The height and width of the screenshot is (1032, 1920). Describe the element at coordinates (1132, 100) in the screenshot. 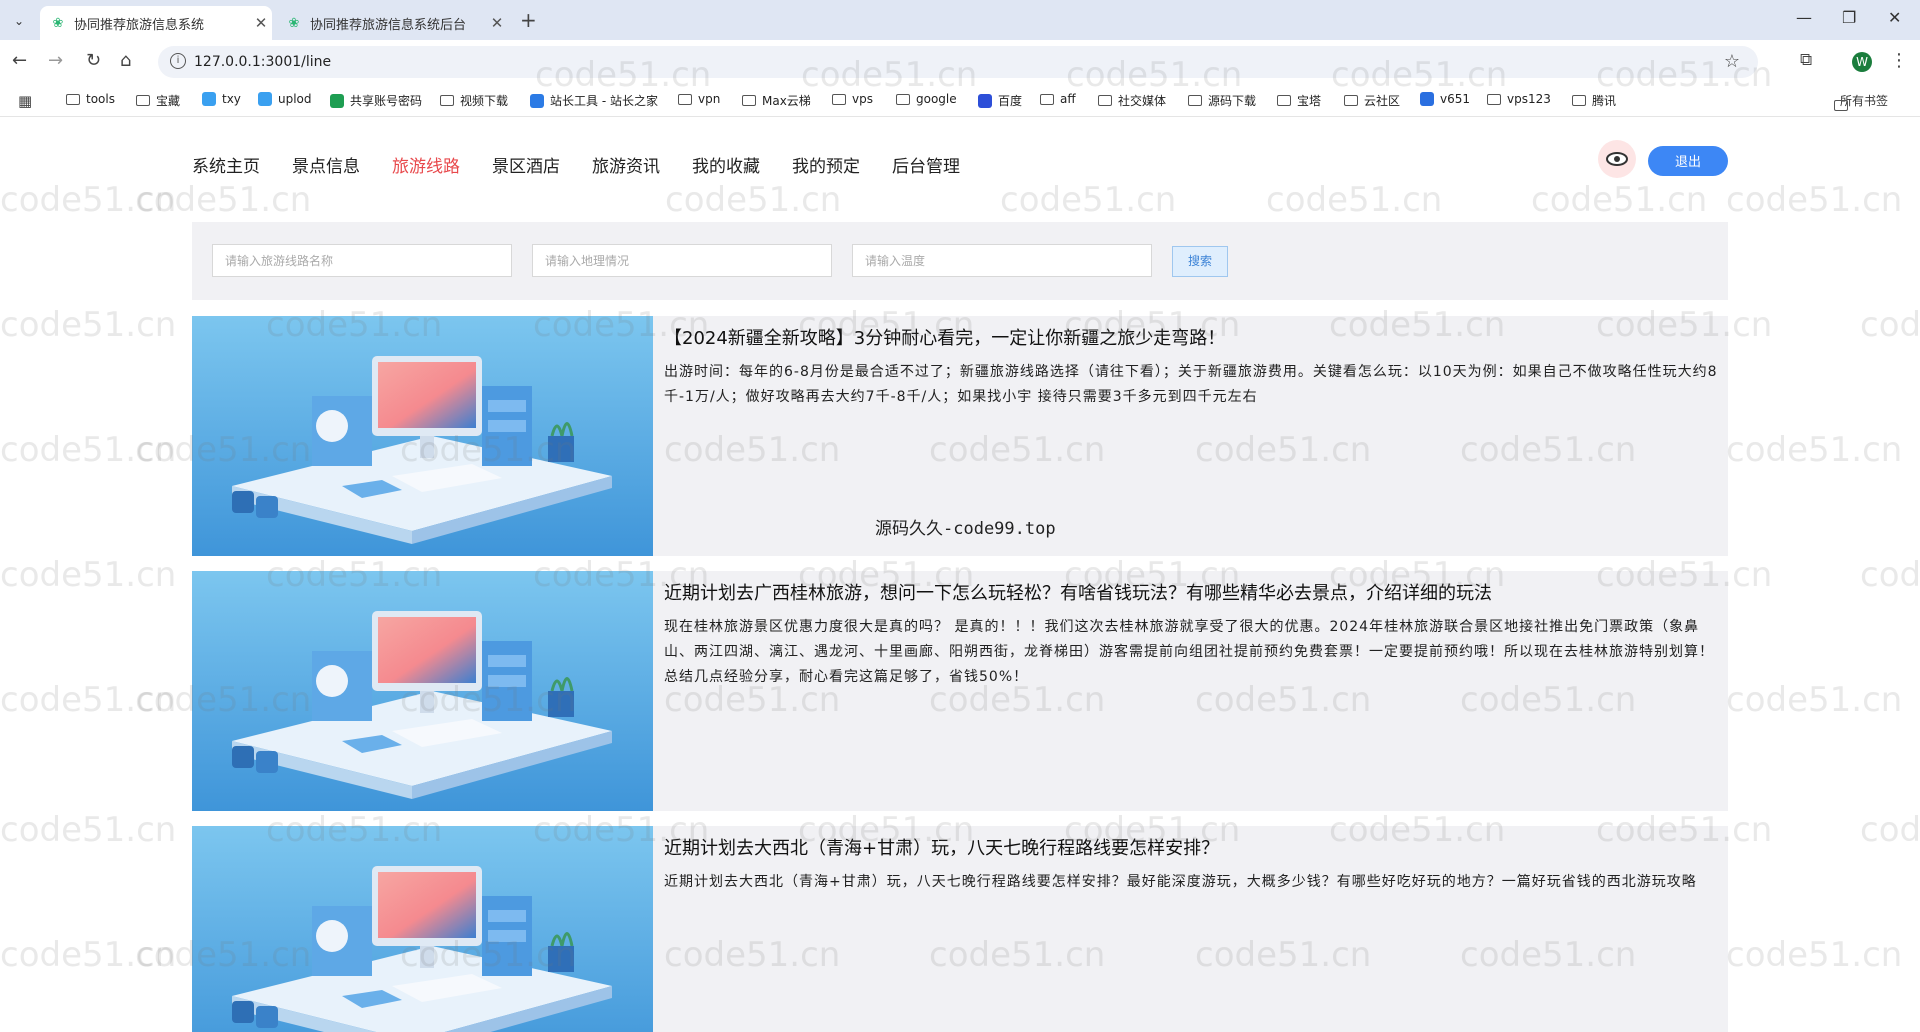

I see `bookmark-item: 社交媒体` at that location.